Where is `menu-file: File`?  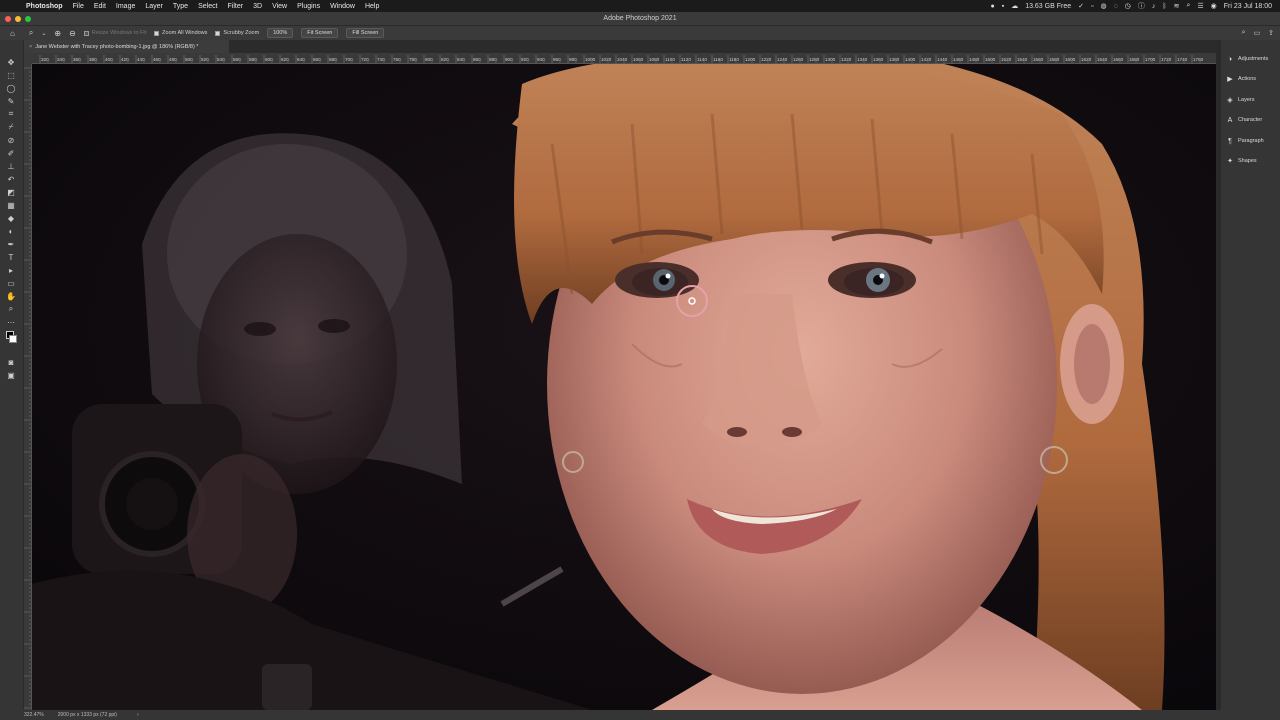
menu-file: File is located at coordinates (78, 6).